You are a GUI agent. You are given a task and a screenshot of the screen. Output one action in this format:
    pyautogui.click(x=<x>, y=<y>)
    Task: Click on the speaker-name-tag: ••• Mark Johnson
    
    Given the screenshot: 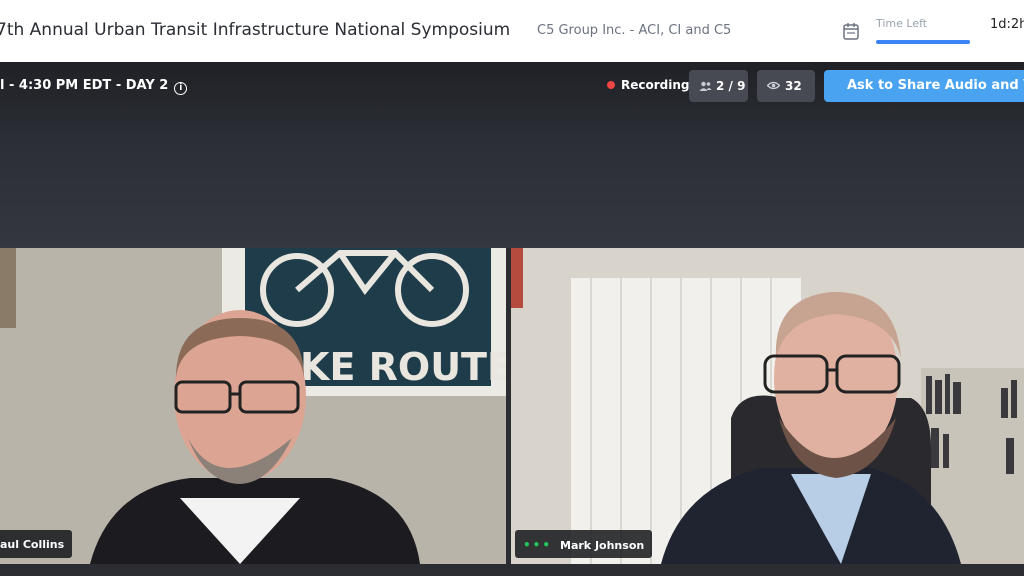 What is the action you would take?
    pyautogui.click(x=584, y=544)
    